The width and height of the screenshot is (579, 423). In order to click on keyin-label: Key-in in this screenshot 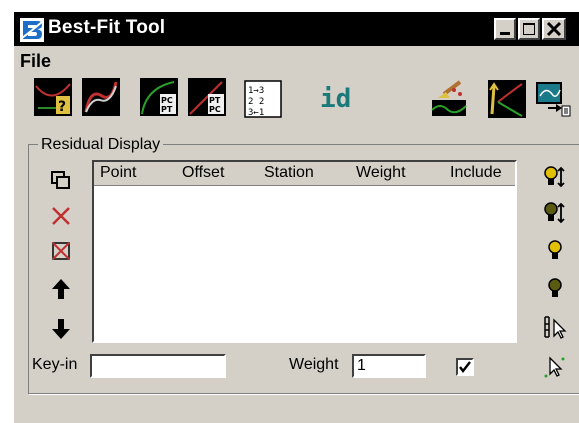, I will do `click(55, 364)`.